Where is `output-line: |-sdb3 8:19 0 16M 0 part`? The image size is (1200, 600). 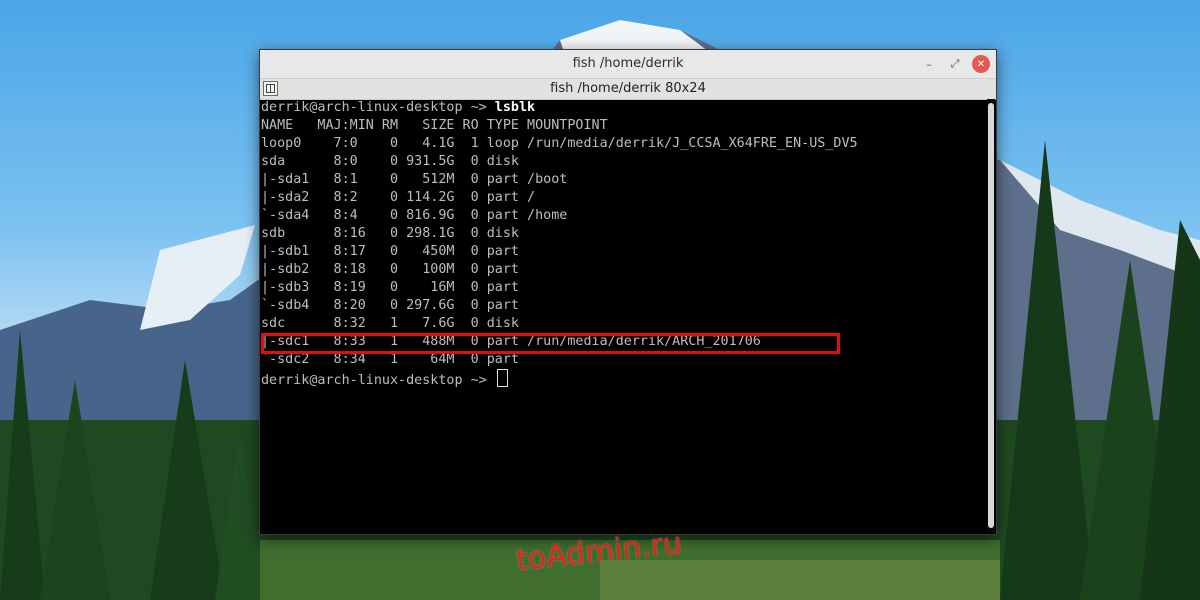 output-line: |-sdb3 8:19 0 16M 0 part is located at coordinates (390, 287).